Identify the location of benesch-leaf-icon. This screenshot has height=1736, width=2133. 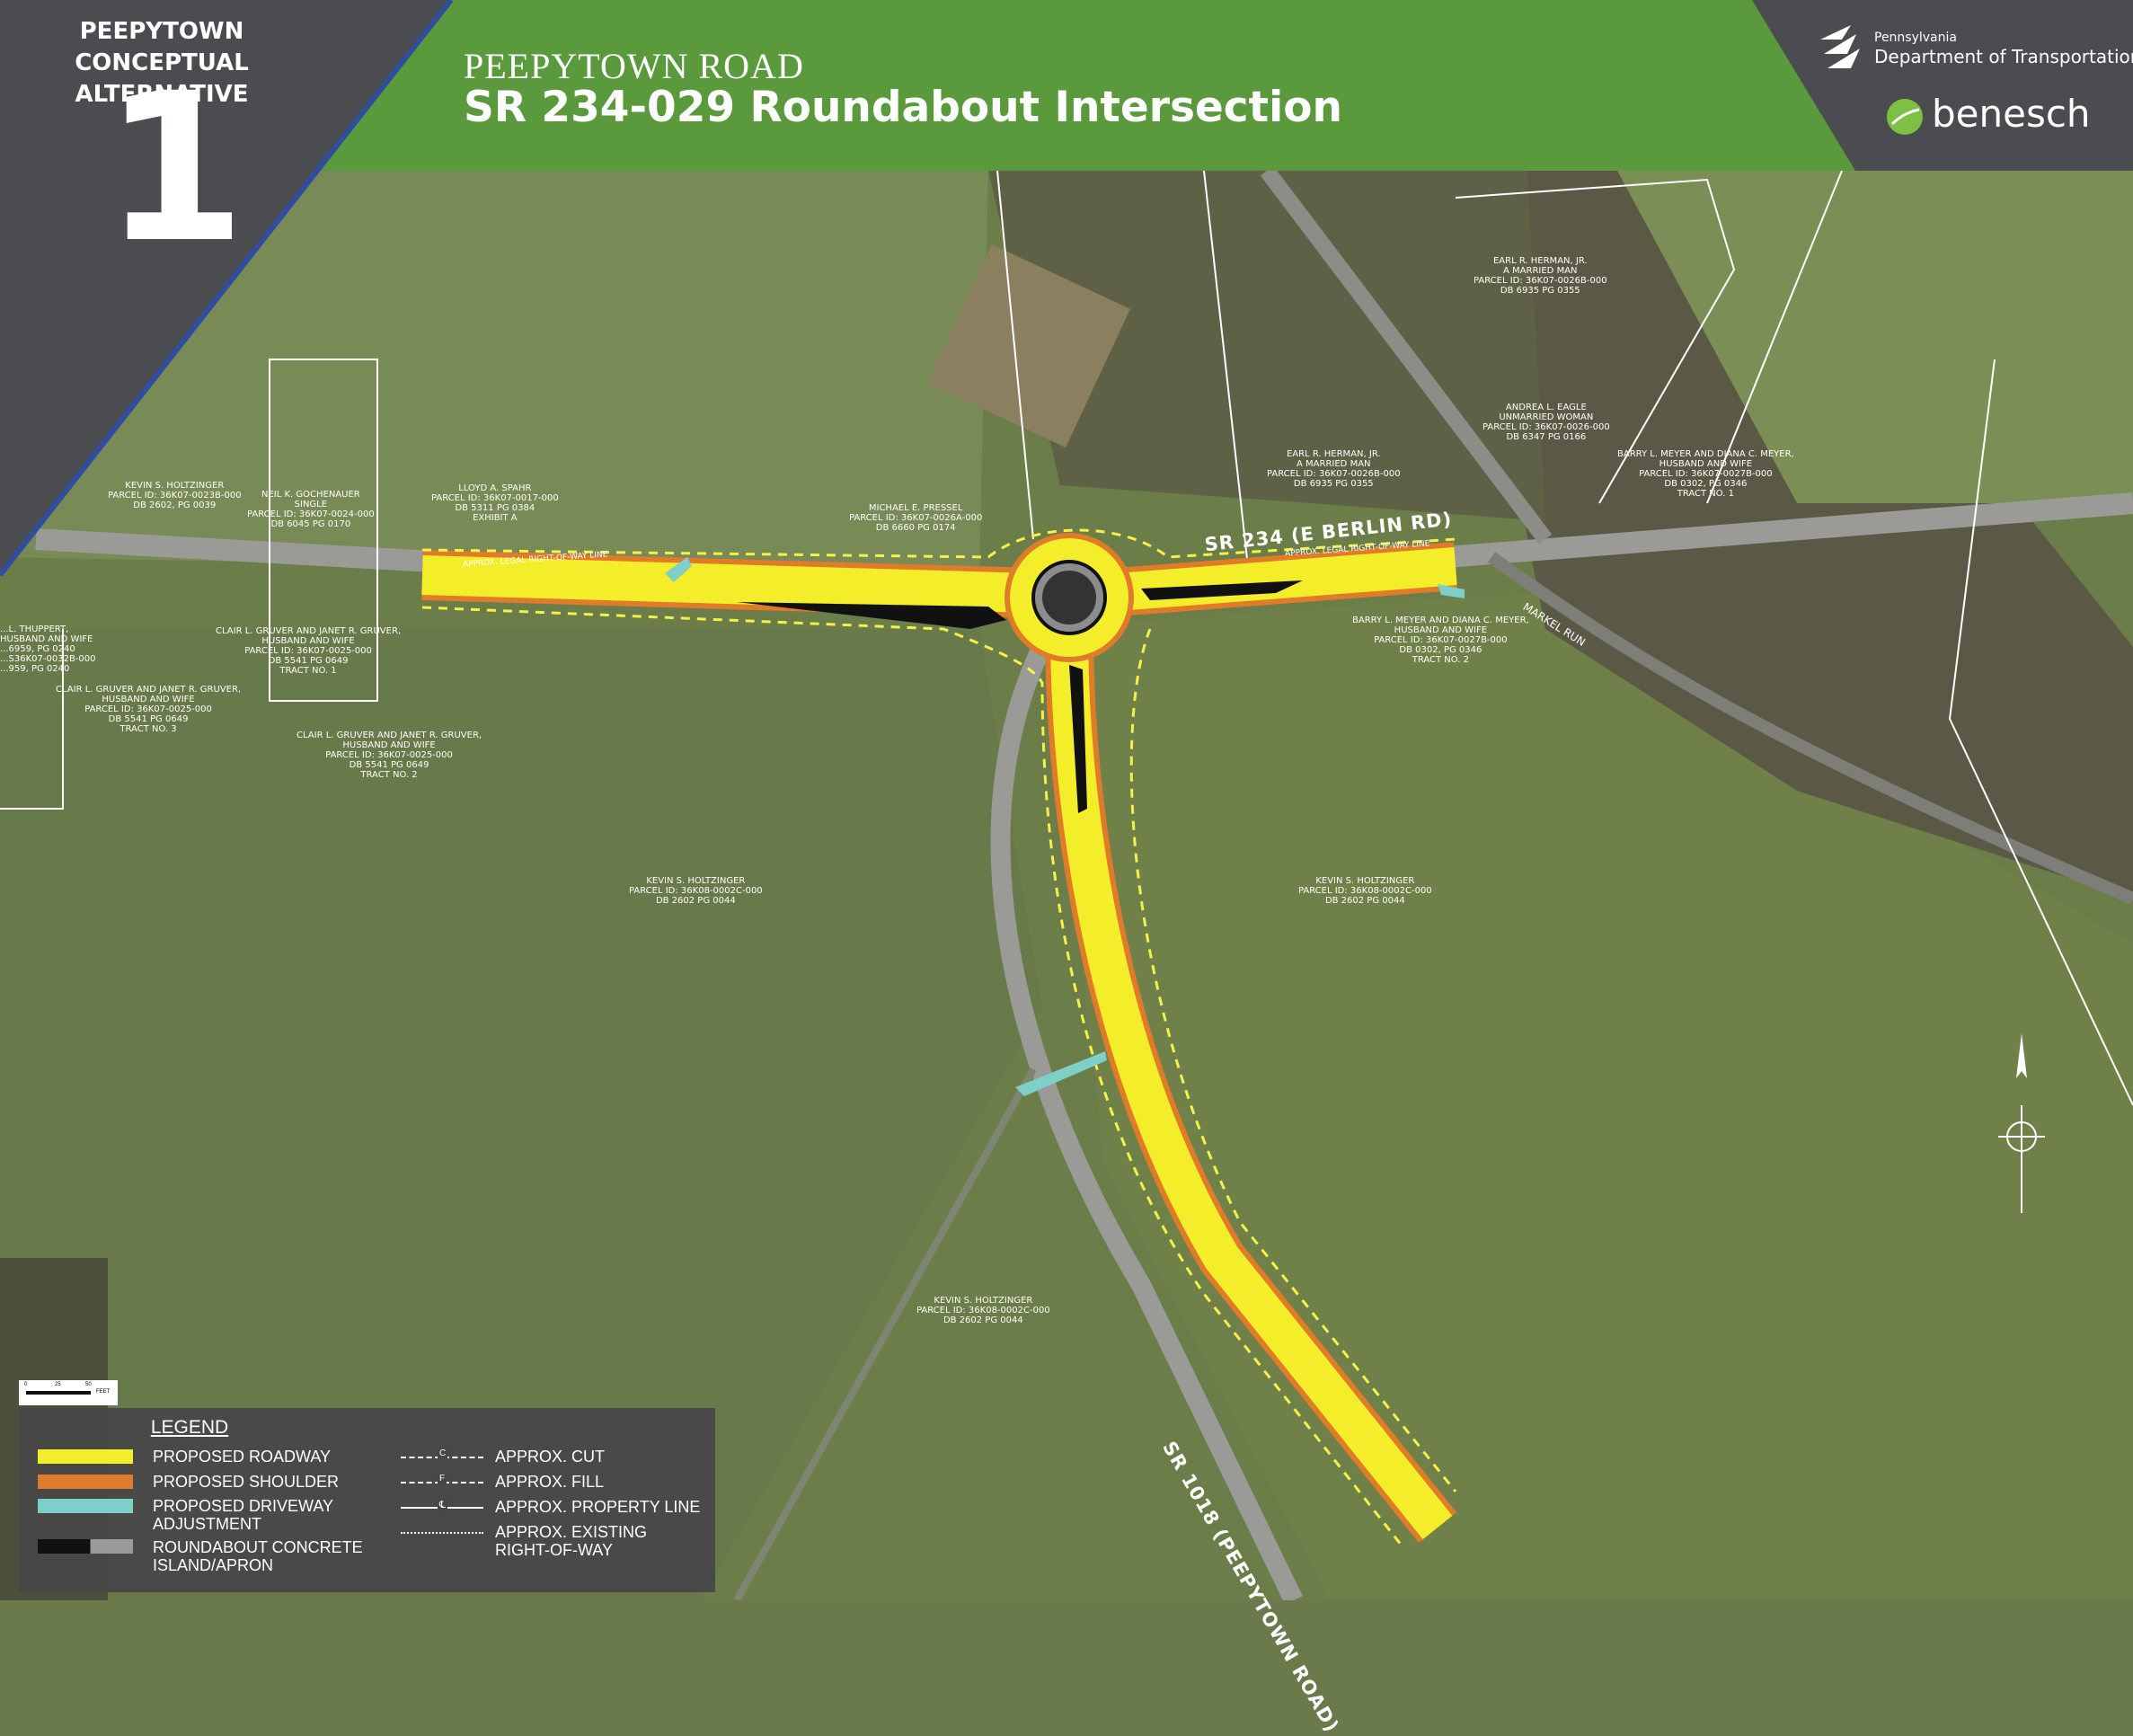
(1905, 117).